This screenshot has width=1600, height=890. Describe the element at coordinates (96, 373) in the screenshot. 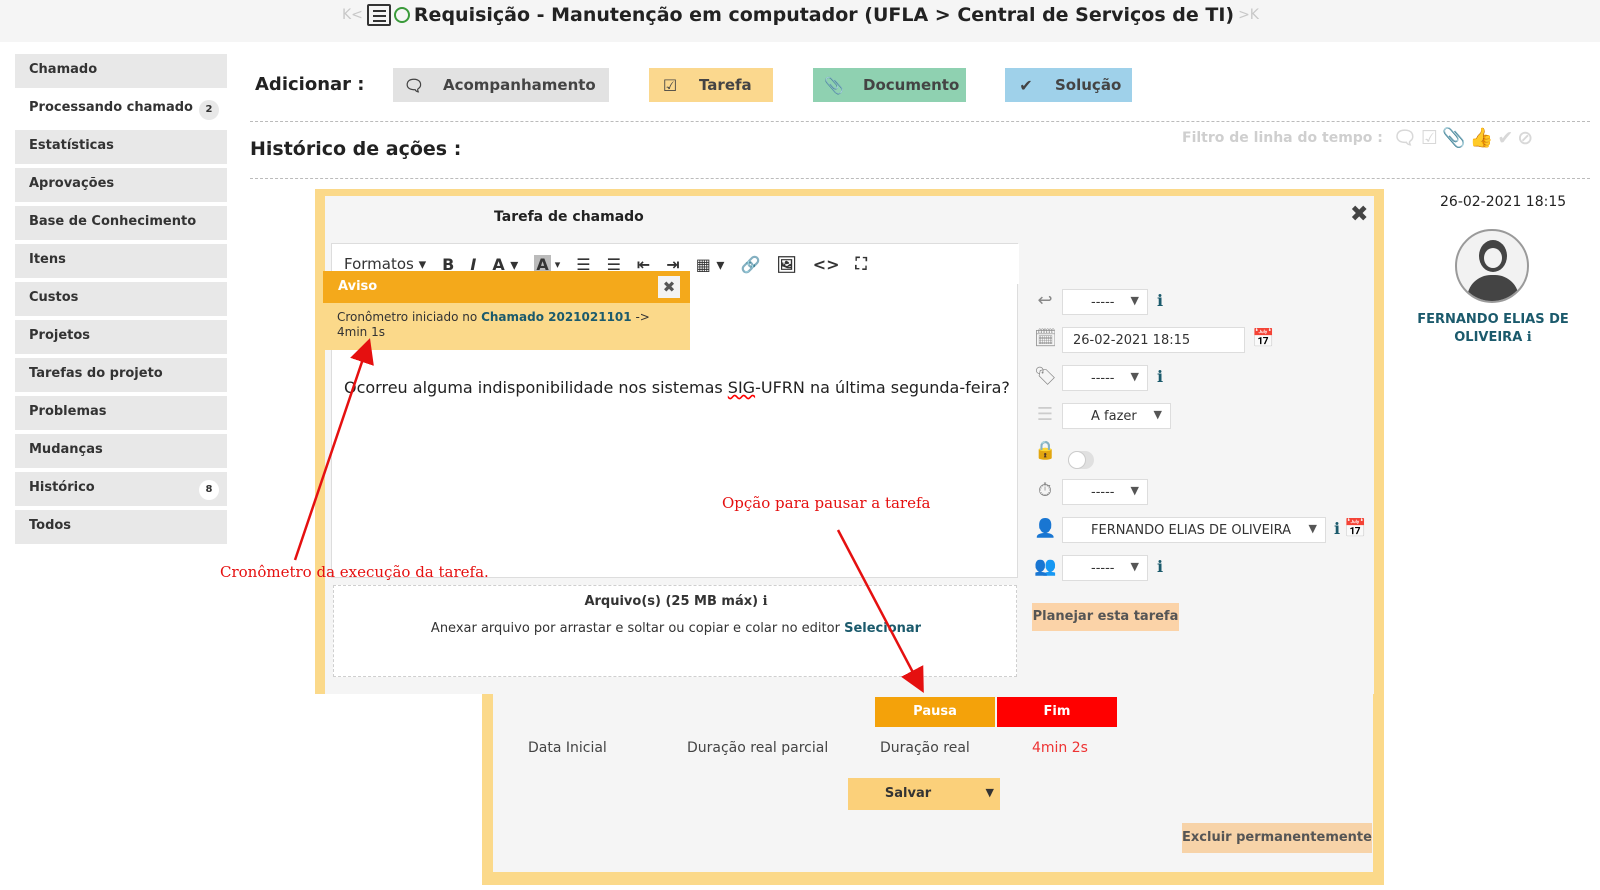

I see `sidebar-item-label: Tarefas do projeto` at that location.